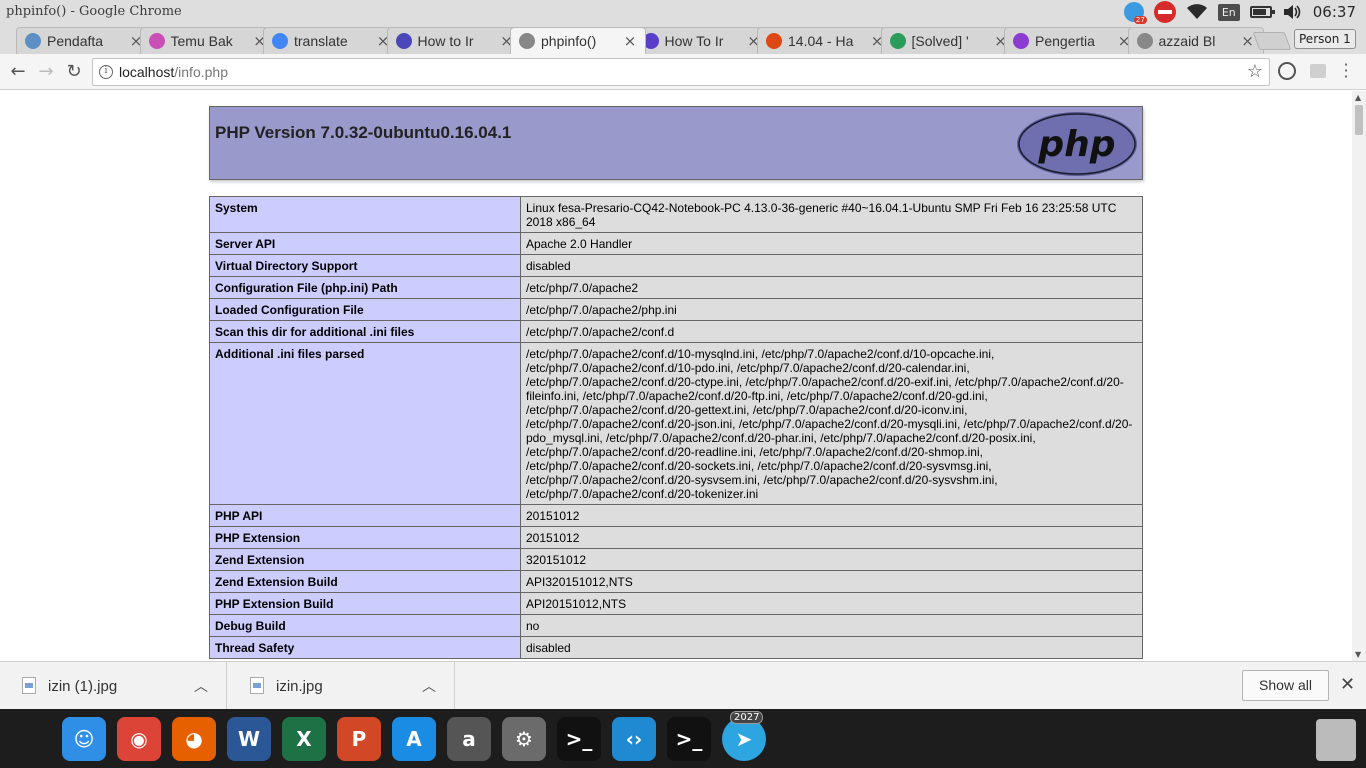 The height and width of the screenshot is (768, 1366). Describe the element at coordinates (403, 41) in the screenshot. I see `circle-icon` at that location.